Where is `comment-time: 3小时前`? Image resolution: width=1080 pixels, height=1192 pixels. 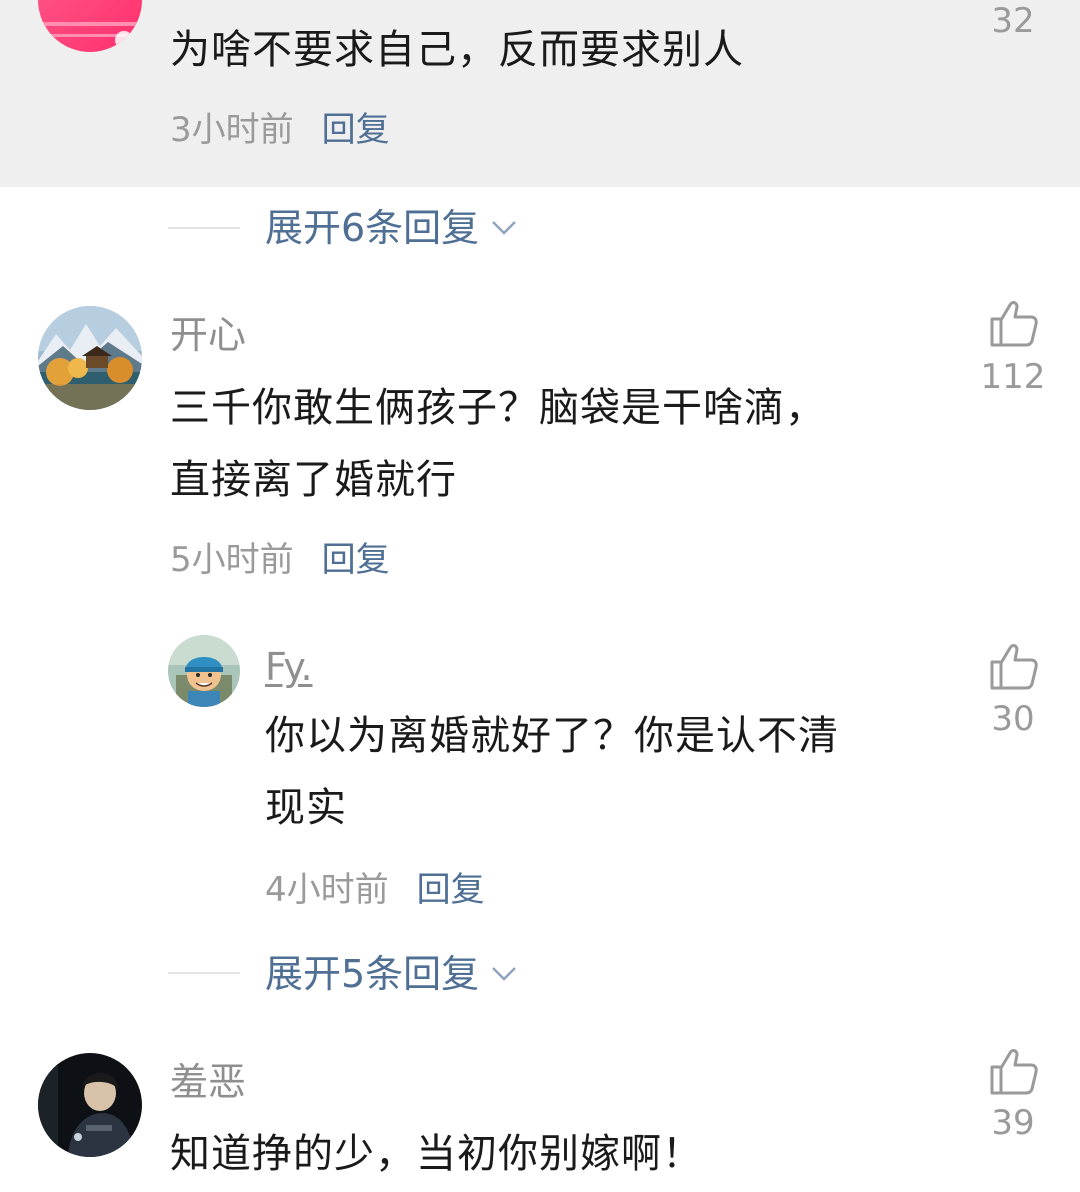
comment-time: 3小时前 is located at coordinates (232, 130).